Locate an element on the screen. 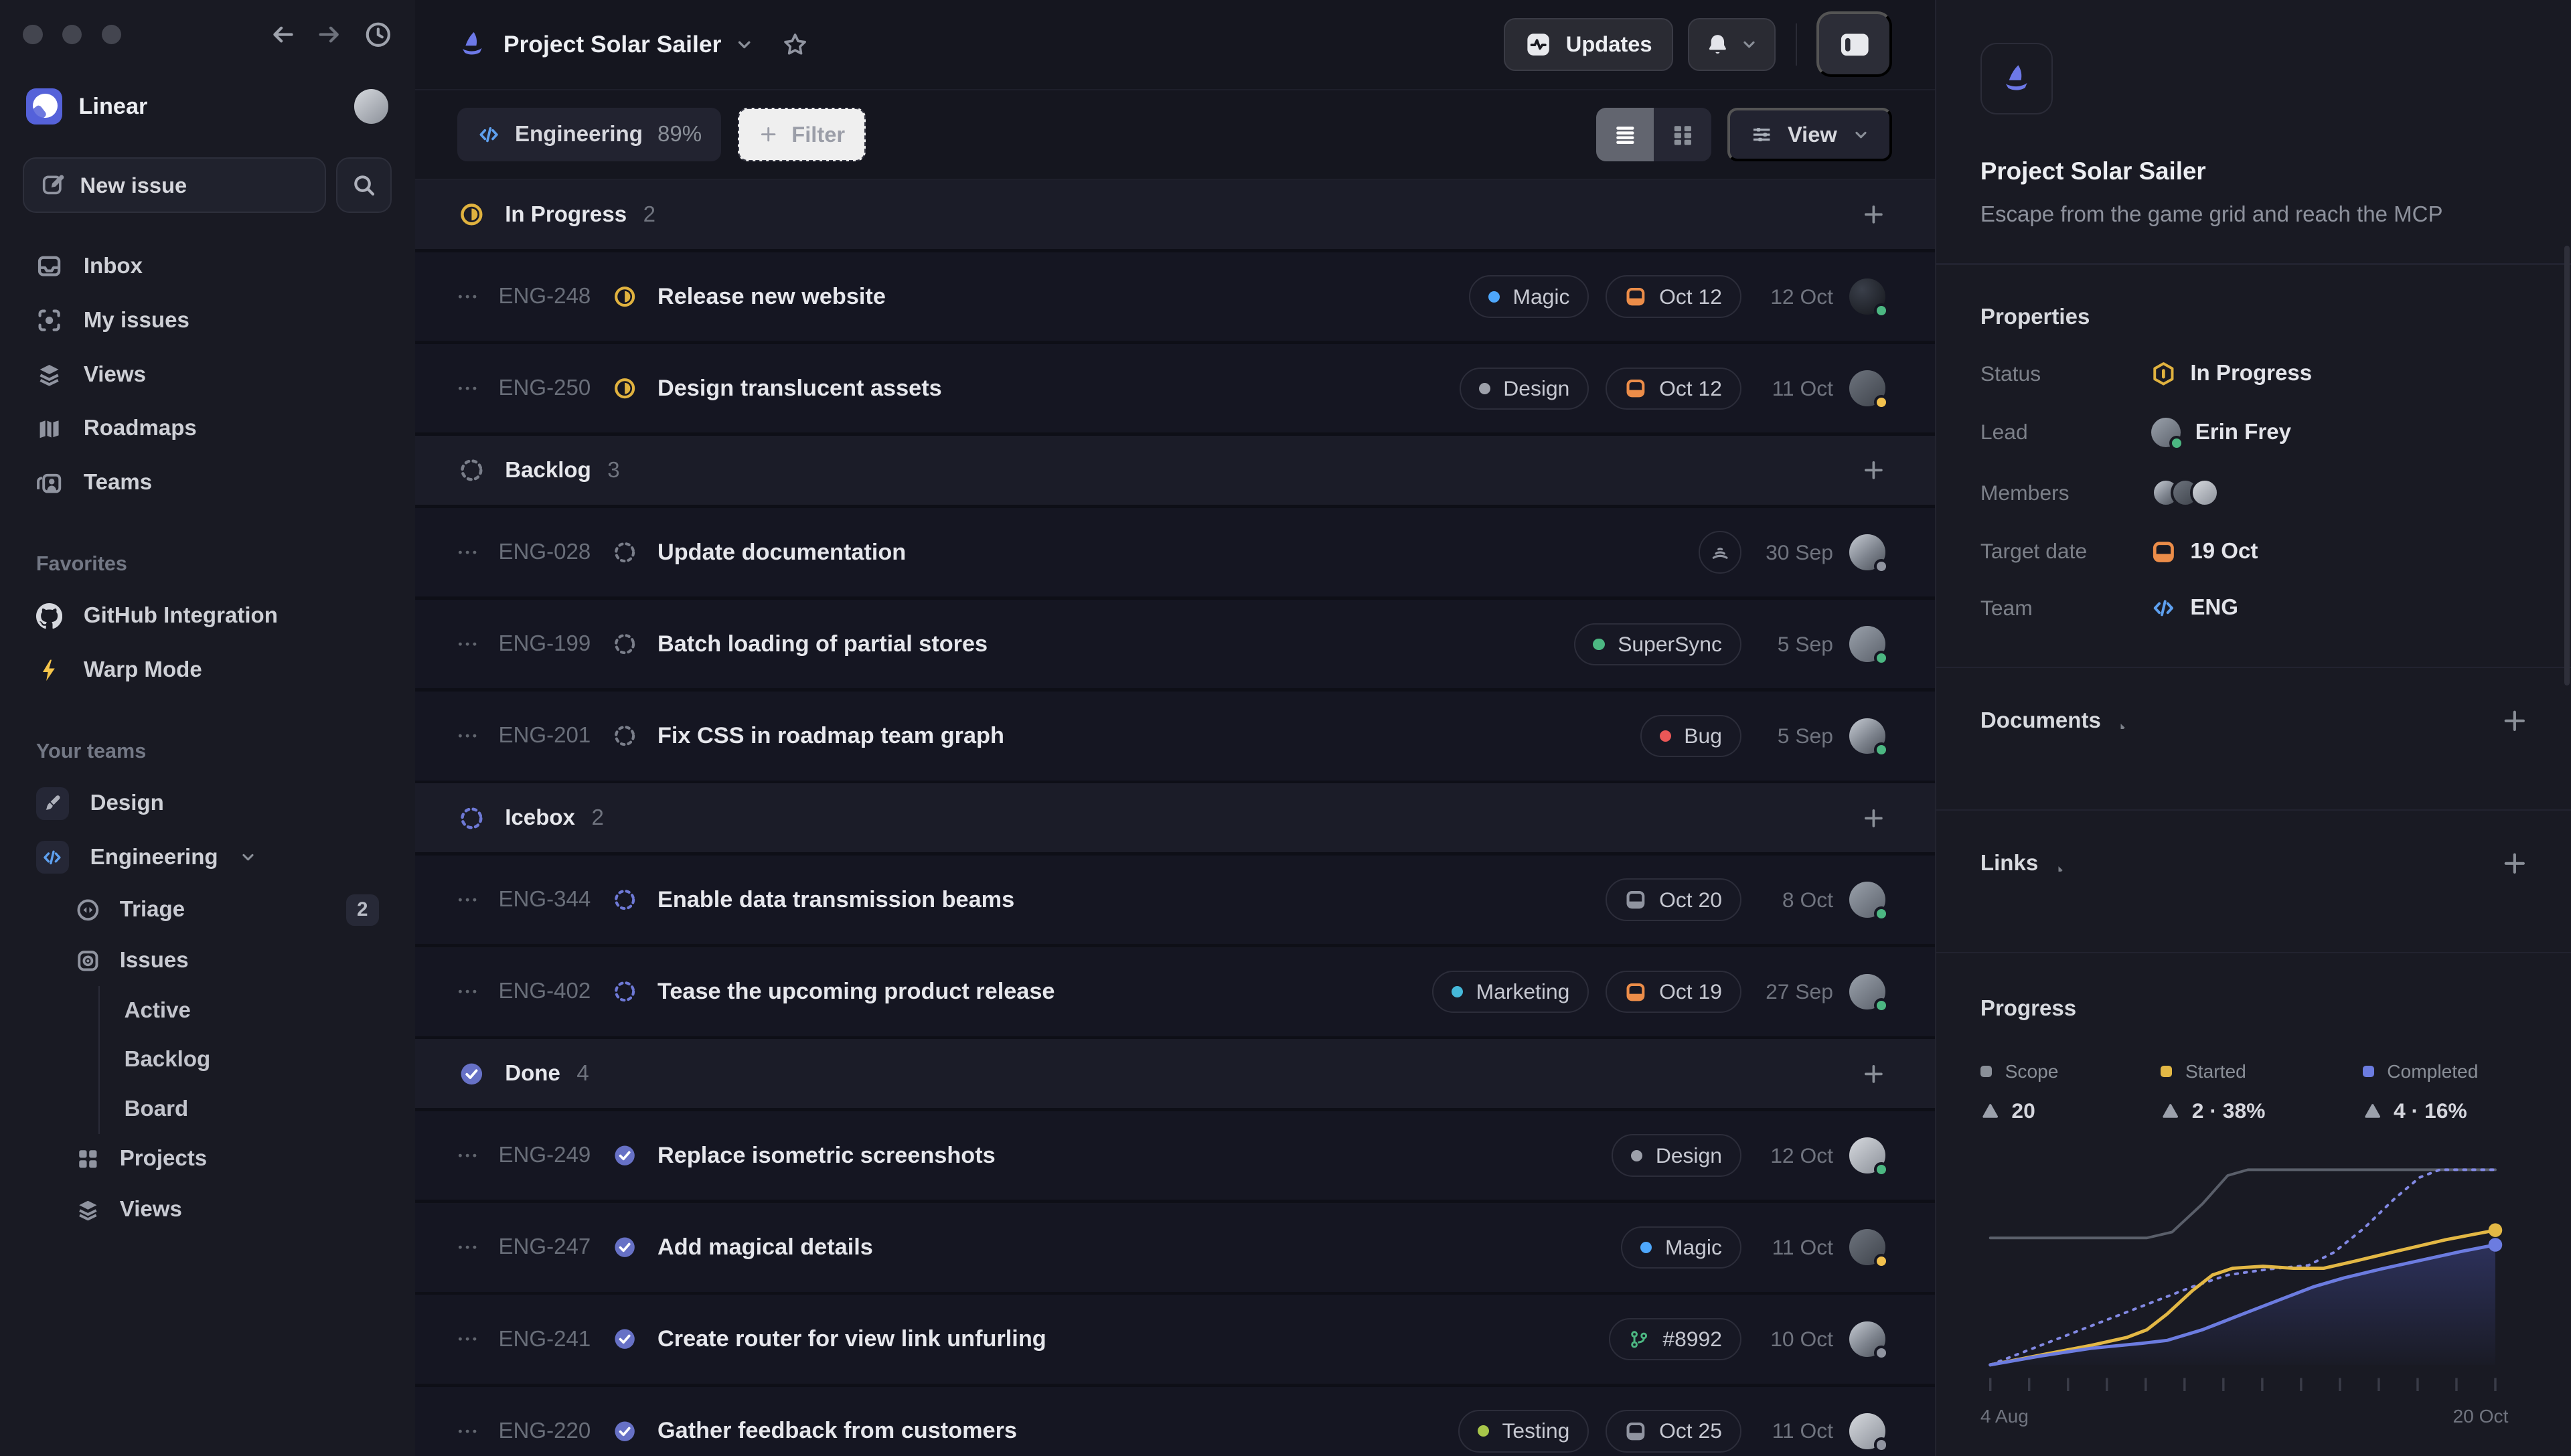  issue-title: Fix CSS in roadmap team graph is located at coordinates (830, 736).